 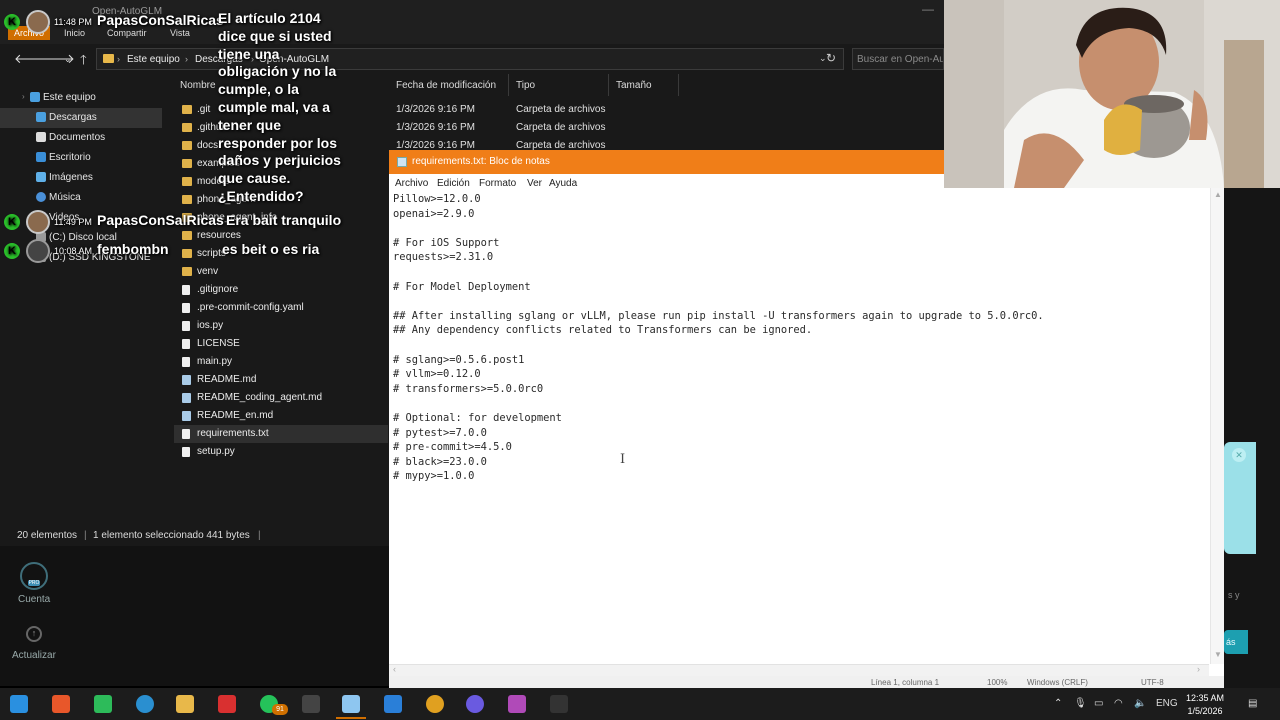 What do you see at coordinates (179, 251) in the screenshot?
I see `chat-message: K 10:08 AM fembombn es beit o es ria` at bounding box center [179, 251].